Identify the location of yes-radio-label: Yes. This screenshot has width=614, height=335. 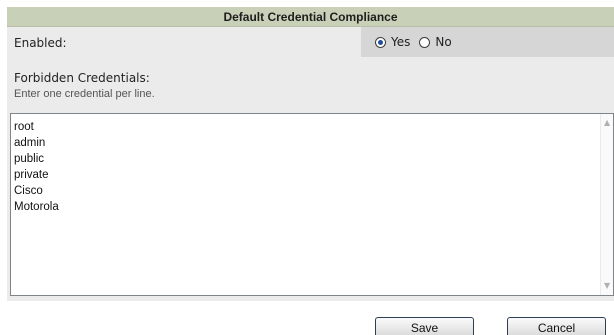
(400, 42).